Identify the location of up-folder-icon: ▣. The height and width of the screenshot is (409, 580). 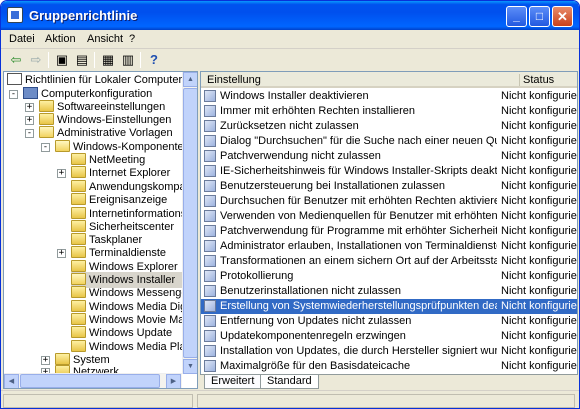
(62, 59).